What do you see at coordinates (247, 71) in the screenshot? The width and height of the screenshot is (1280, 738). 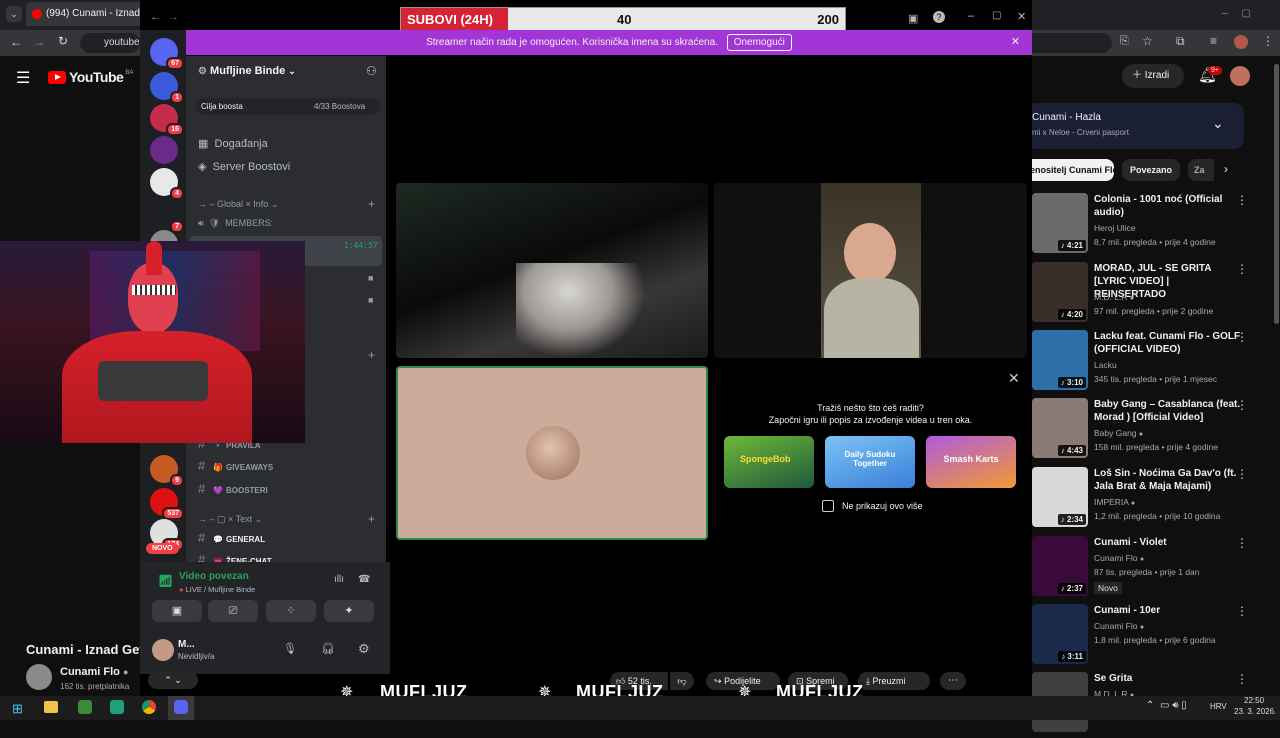 I see `server-header: ⚙︎ Mufljine Binde ⌄` at bounding box center [247, 71].